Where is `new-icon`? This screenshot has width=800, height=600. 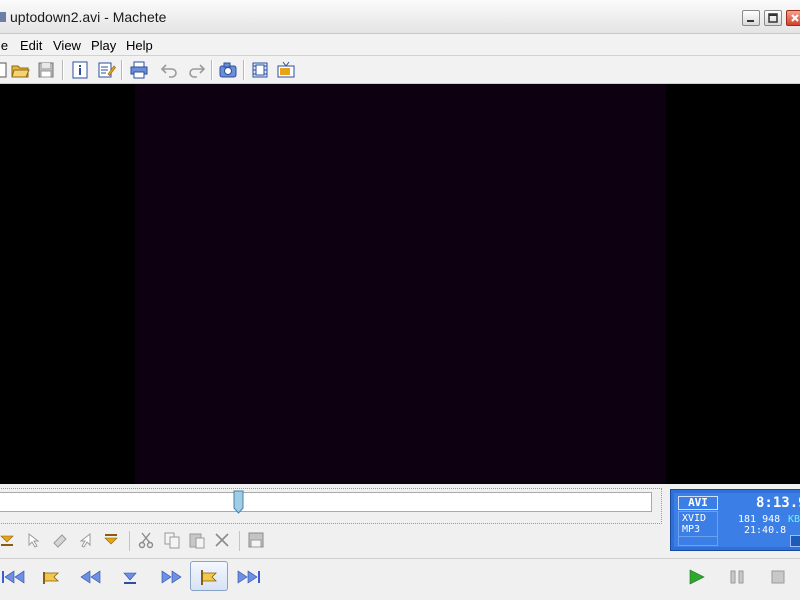
new-icon is located at coordinates (5, 70).